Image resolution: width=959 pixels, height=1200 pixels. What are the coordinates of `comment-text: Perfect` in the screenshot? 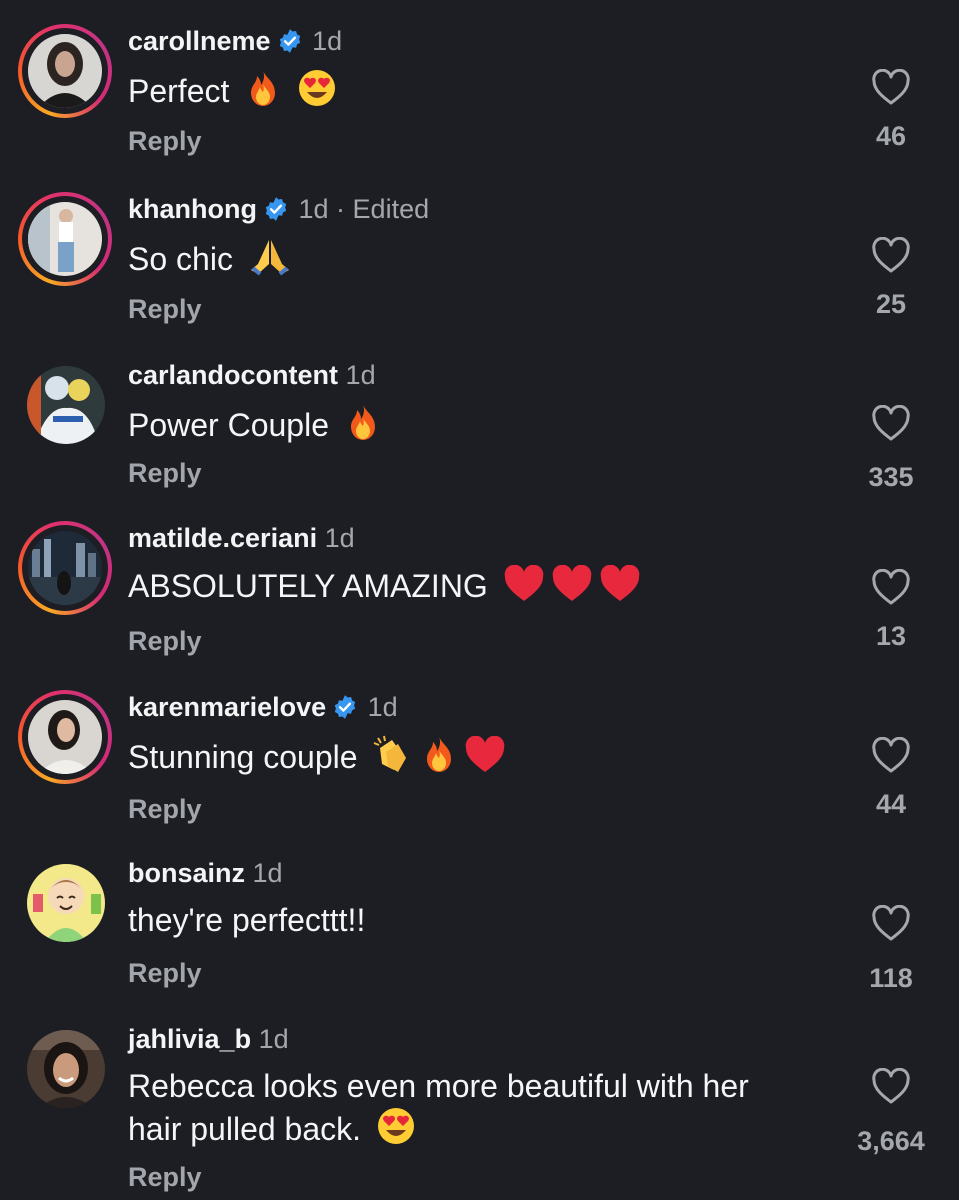 It's located at (478, 92).